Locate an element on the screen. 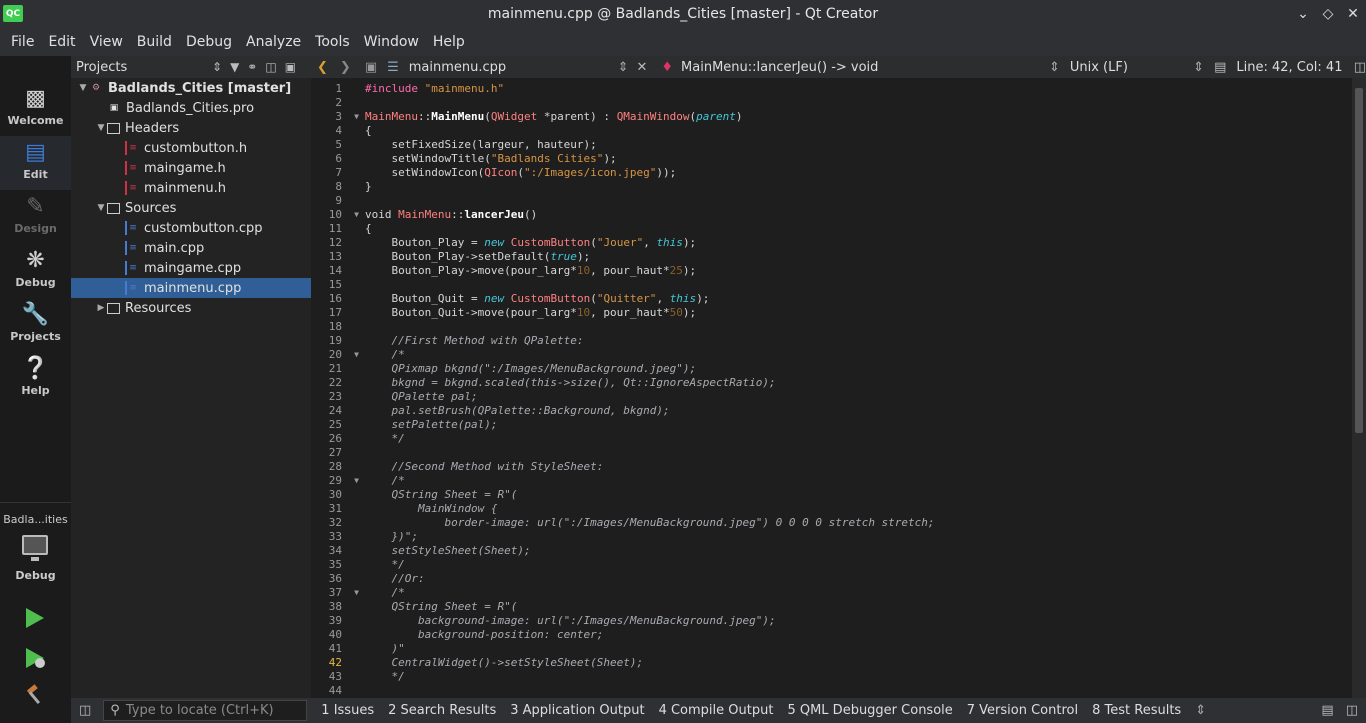  tab-version-control: 7 Version Control is located at coordinates (1022, 710).